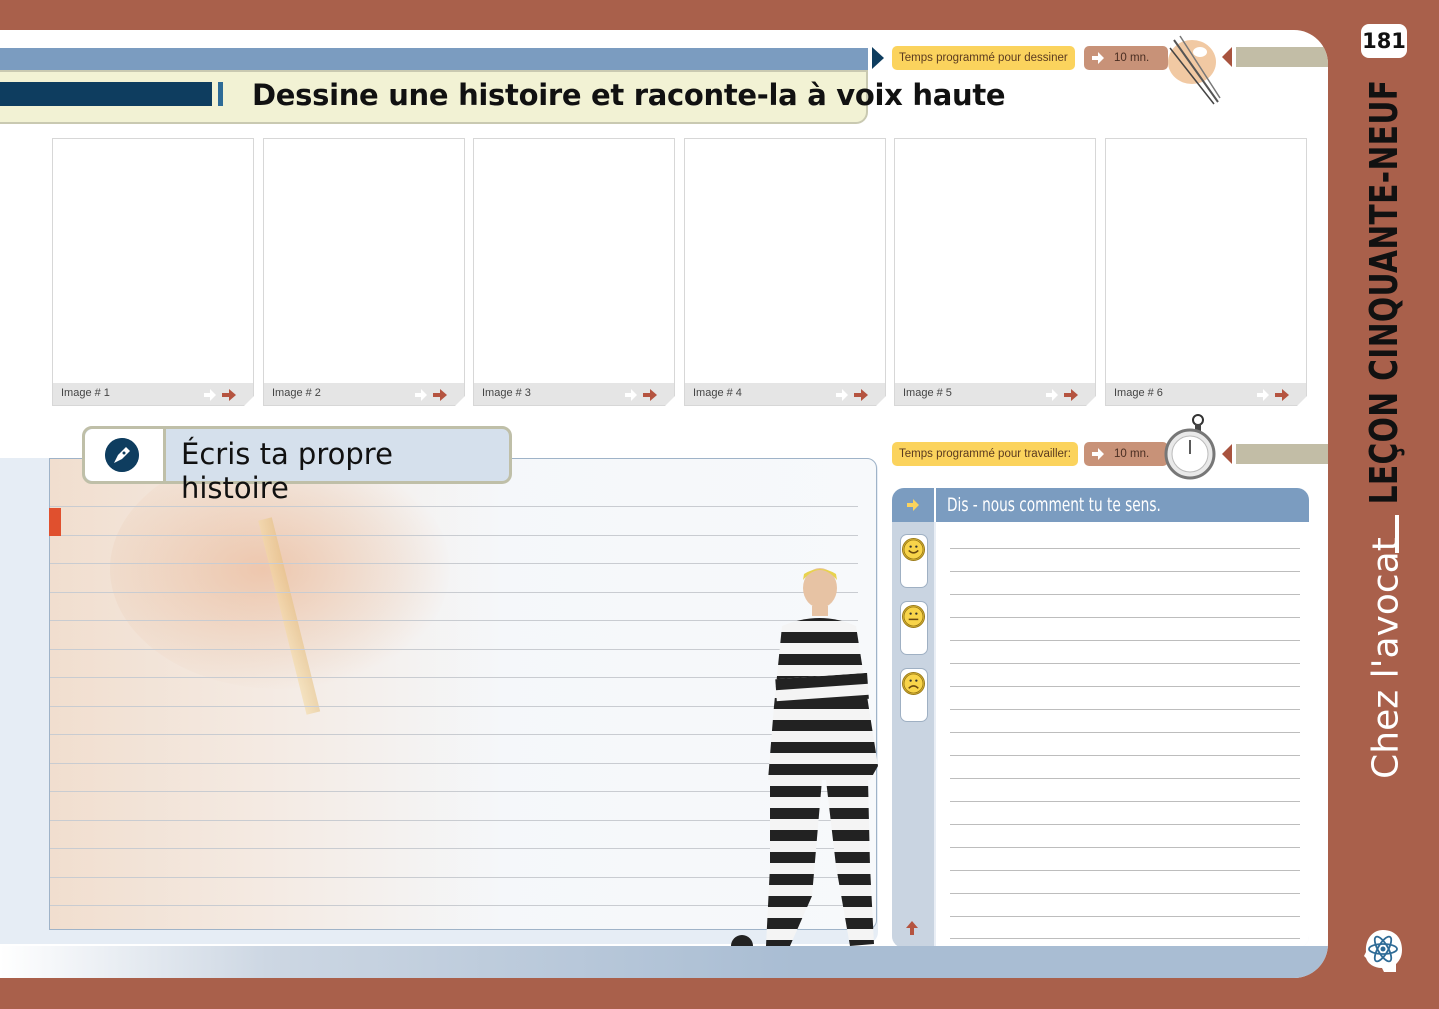 This screenshot has width=1439, height=1009. What do you see at coordinates (995, 272) in the screenshot?
I see `drawing-frame-5: Image # 5` at bounding box center [995, 272].